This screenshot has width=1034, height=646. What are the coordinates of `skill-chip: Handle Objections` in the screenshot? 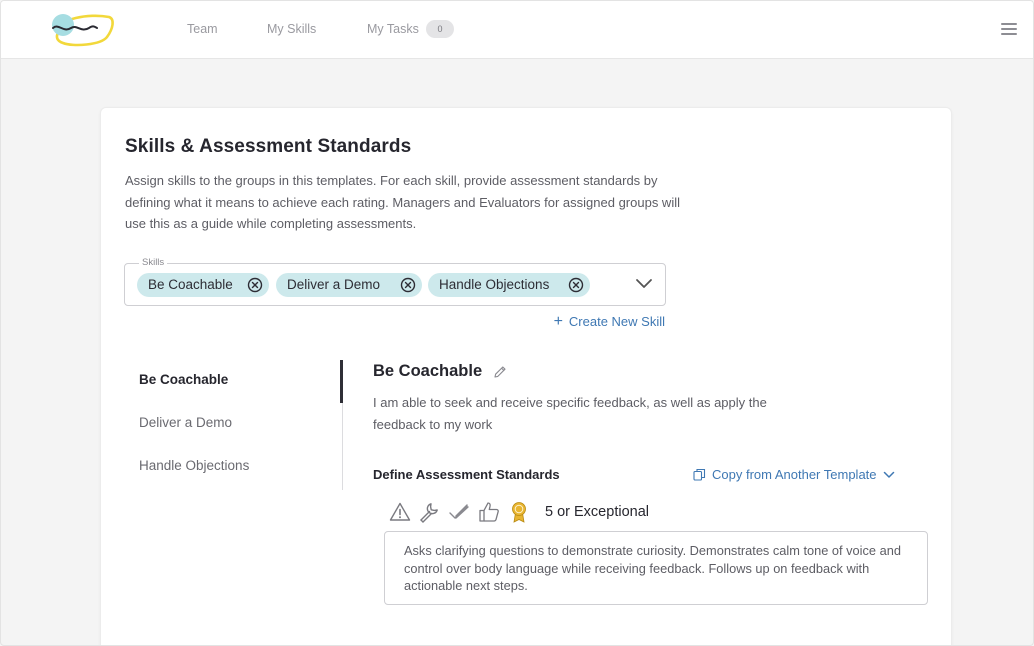 It's located at (509, 285).